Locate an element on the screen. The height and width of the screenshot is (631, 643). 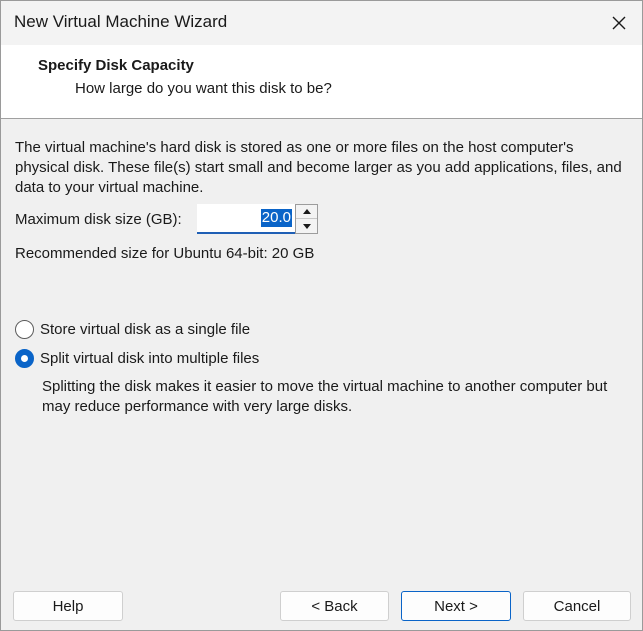
spin-down-icon is located at coordinates (306, 226).